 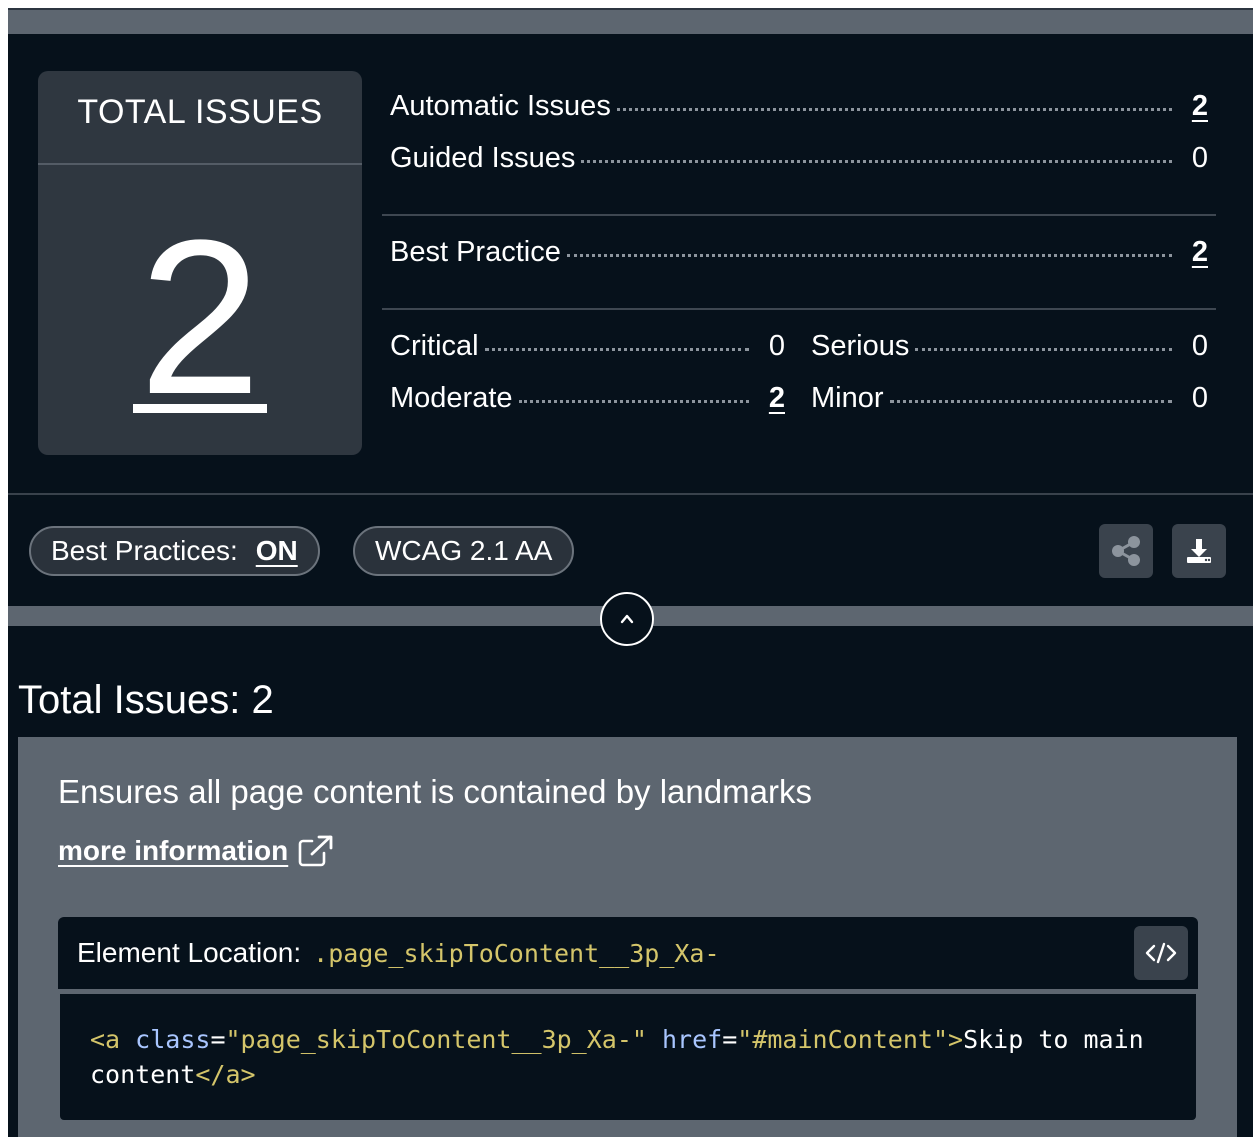 What do you see at coordinates (630, 494) in the screenshot?
I see `section-divider` at bounding box center [630, 494].